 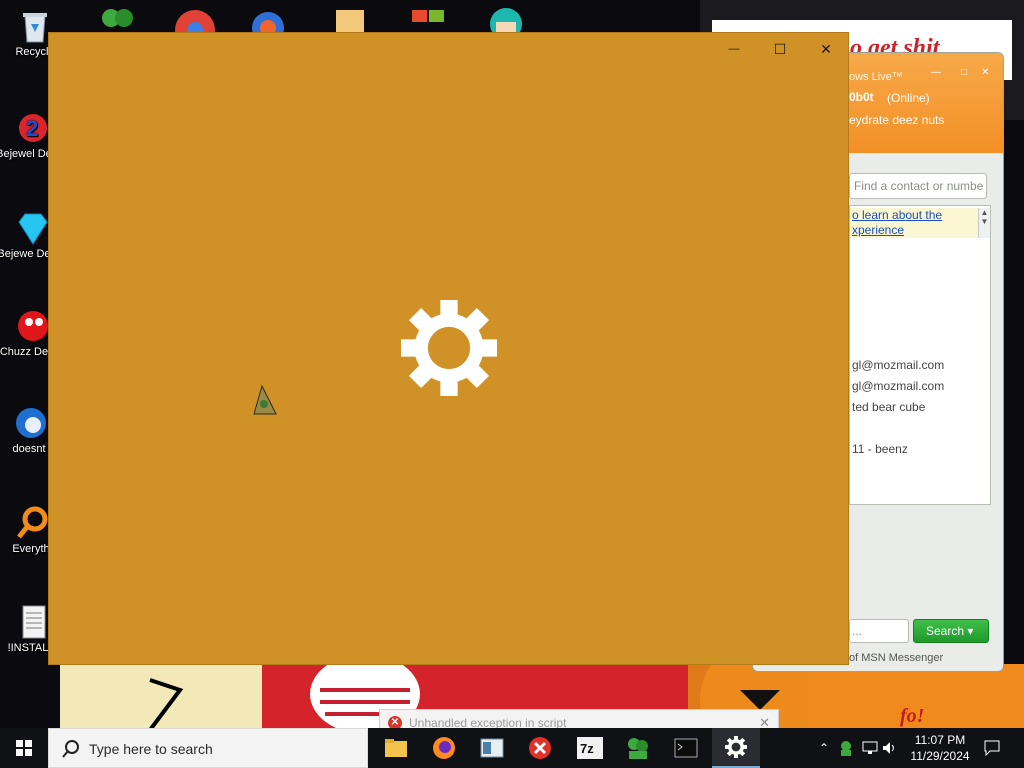 I want to click on diamond-icon, so click(x=33, y=229).